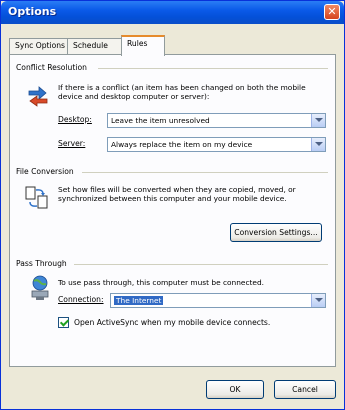  Describe the element at coordinates (216, 144) in the screenshot. I see `server-conflict-select: Always replace the item on my device` at that location.